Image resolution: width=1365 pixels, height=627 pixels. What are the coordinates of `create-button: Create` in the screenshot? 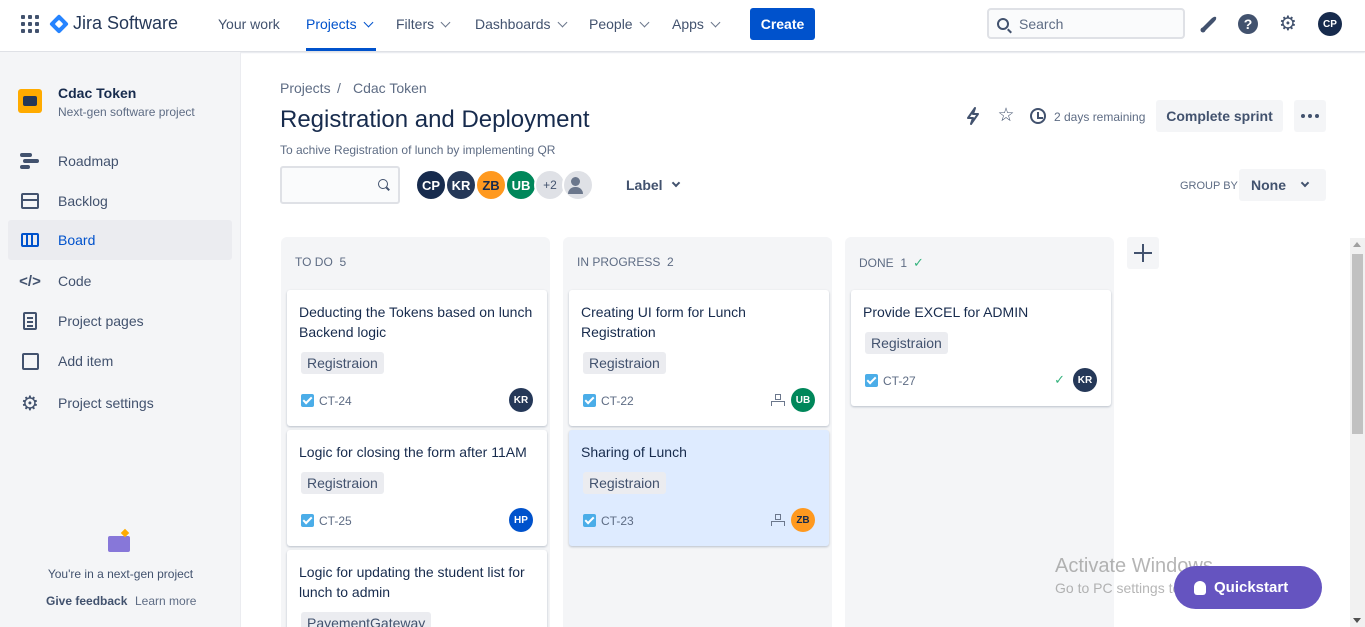 It's located at (782, 24).